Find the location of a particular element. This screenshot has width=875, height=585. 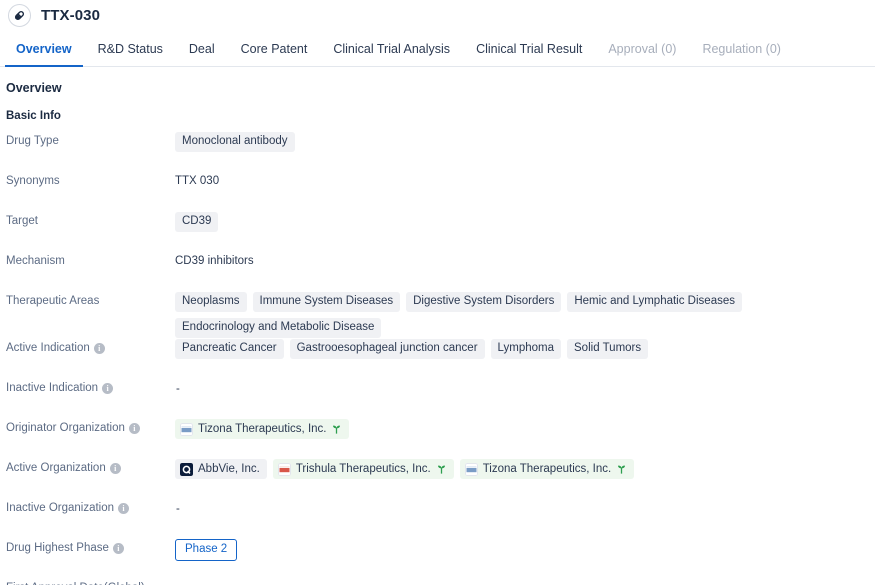

label-text: First Approval Date(Global) is located at coordinates (75, 583).